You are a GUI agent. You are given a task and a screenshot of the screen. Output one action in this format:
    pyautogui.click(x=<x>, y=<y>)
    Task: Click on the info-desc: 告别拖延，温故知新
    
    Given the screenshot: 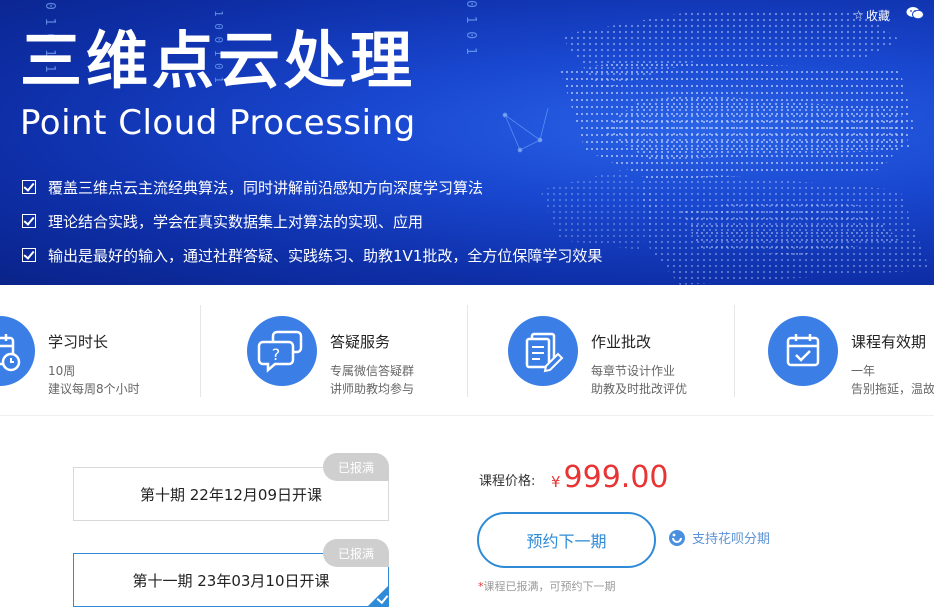 What is the action you would take?
    pyautogui.click(x=892, y=389)
    